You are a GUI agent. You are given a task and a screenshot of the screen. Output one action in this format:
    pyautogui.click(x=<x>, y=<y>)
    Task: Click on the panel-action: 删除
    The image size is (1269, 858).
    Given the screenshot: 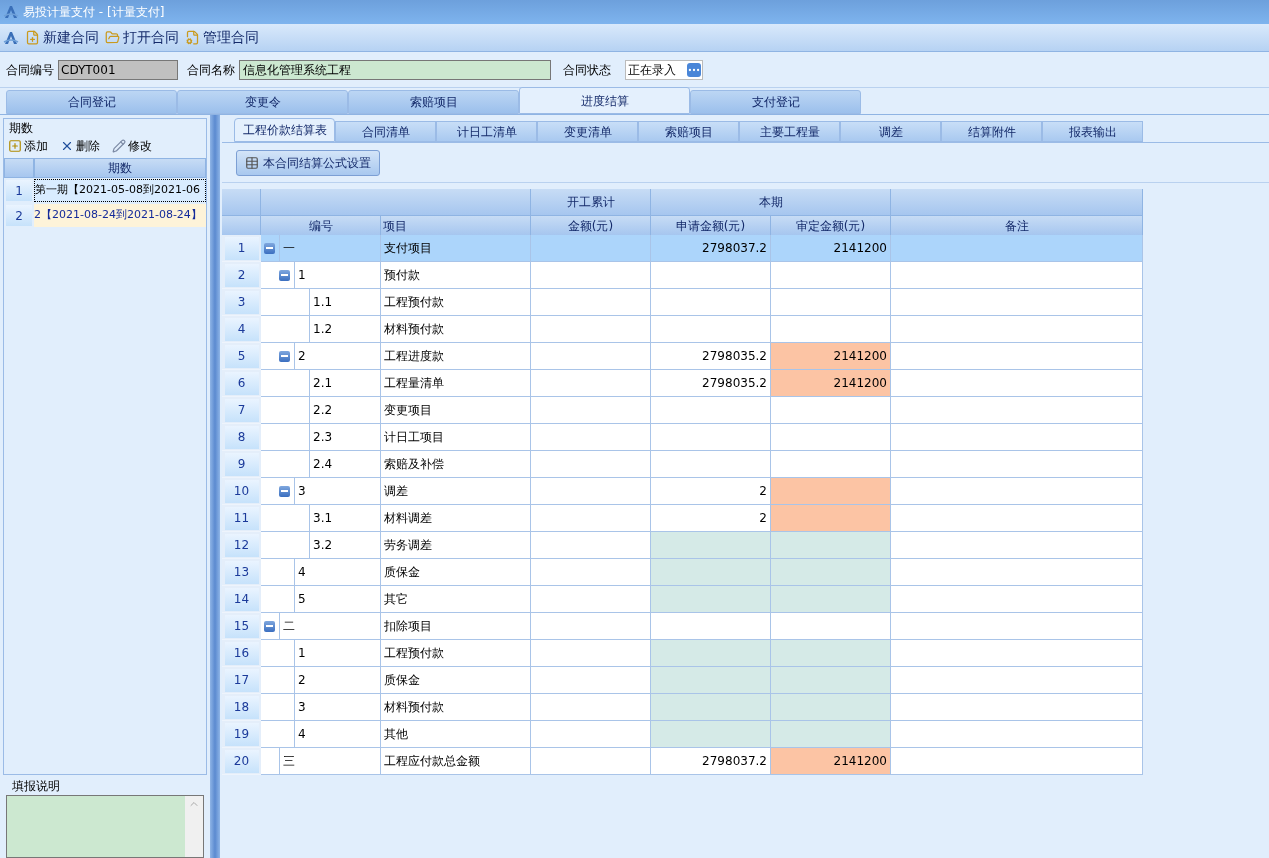 What is the action you would take?
    pyautogui.click(x=80, y=146)
    